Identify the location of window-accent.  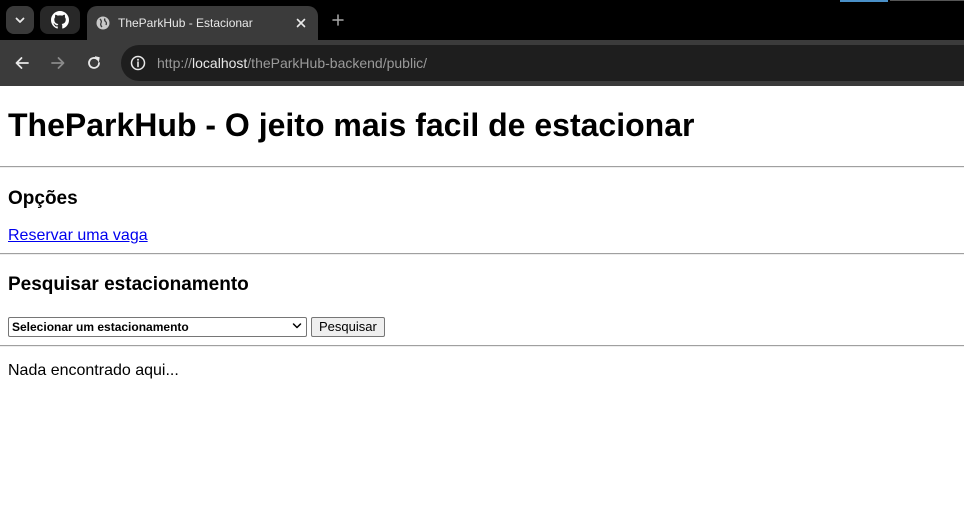
(864, 1).